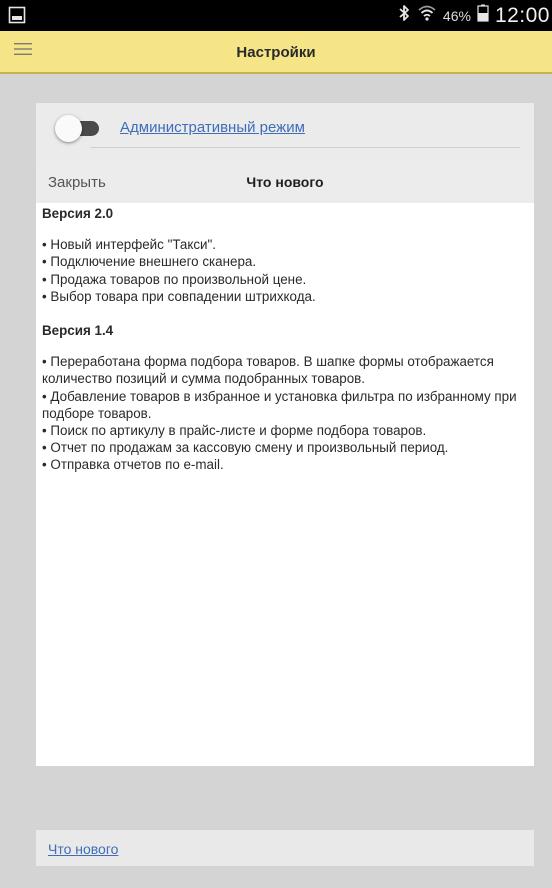 This screenshot has height=888, width=552. Describe the element at coordinates (149, 262) in the screenshot. I see `list-item: • Подключение внешнего сканера.` at that location.